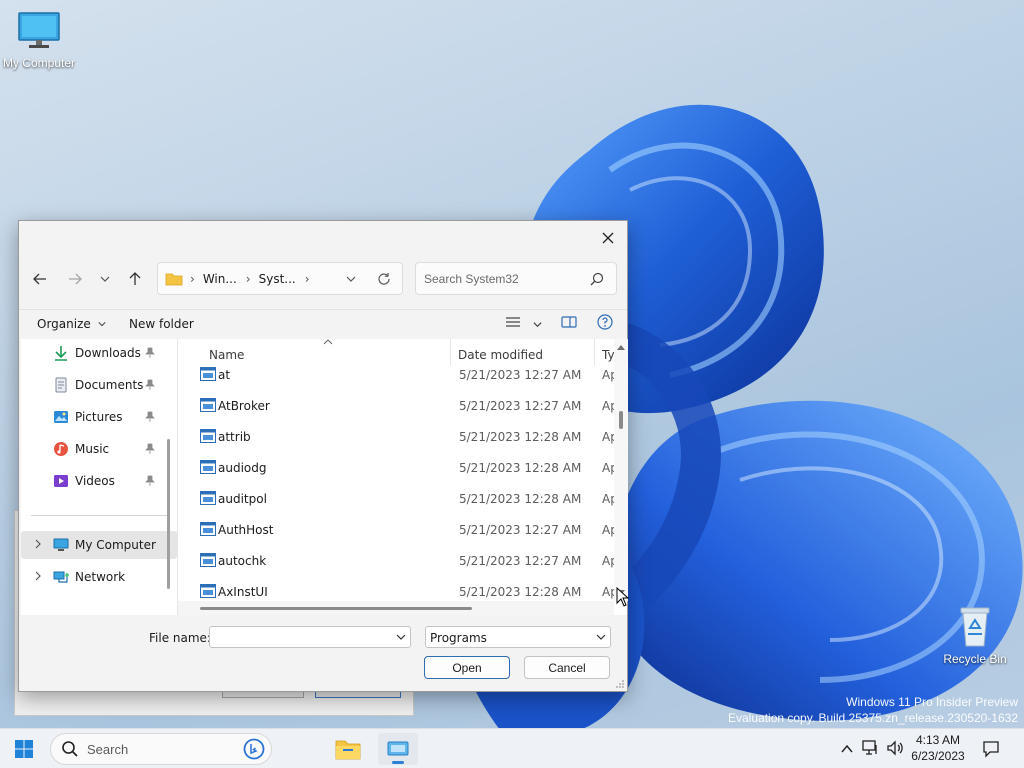  I want to click on network-status-icon, so click(871, 748).